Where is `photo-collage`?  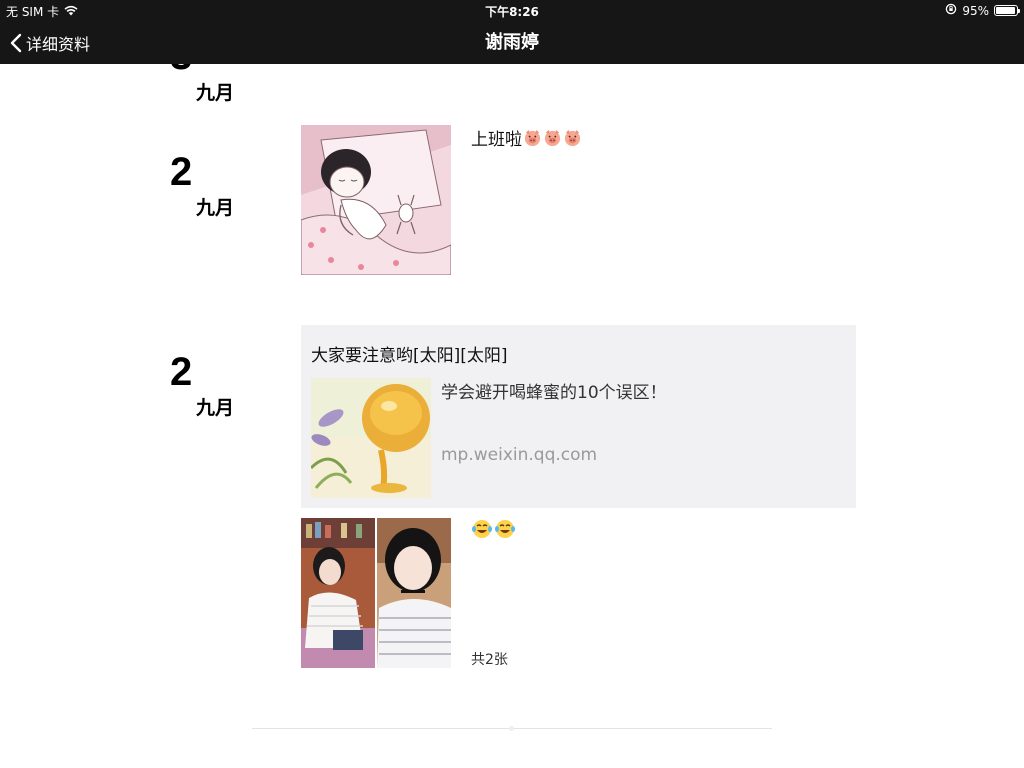 photo-collage is located at coordinates (376, 593).